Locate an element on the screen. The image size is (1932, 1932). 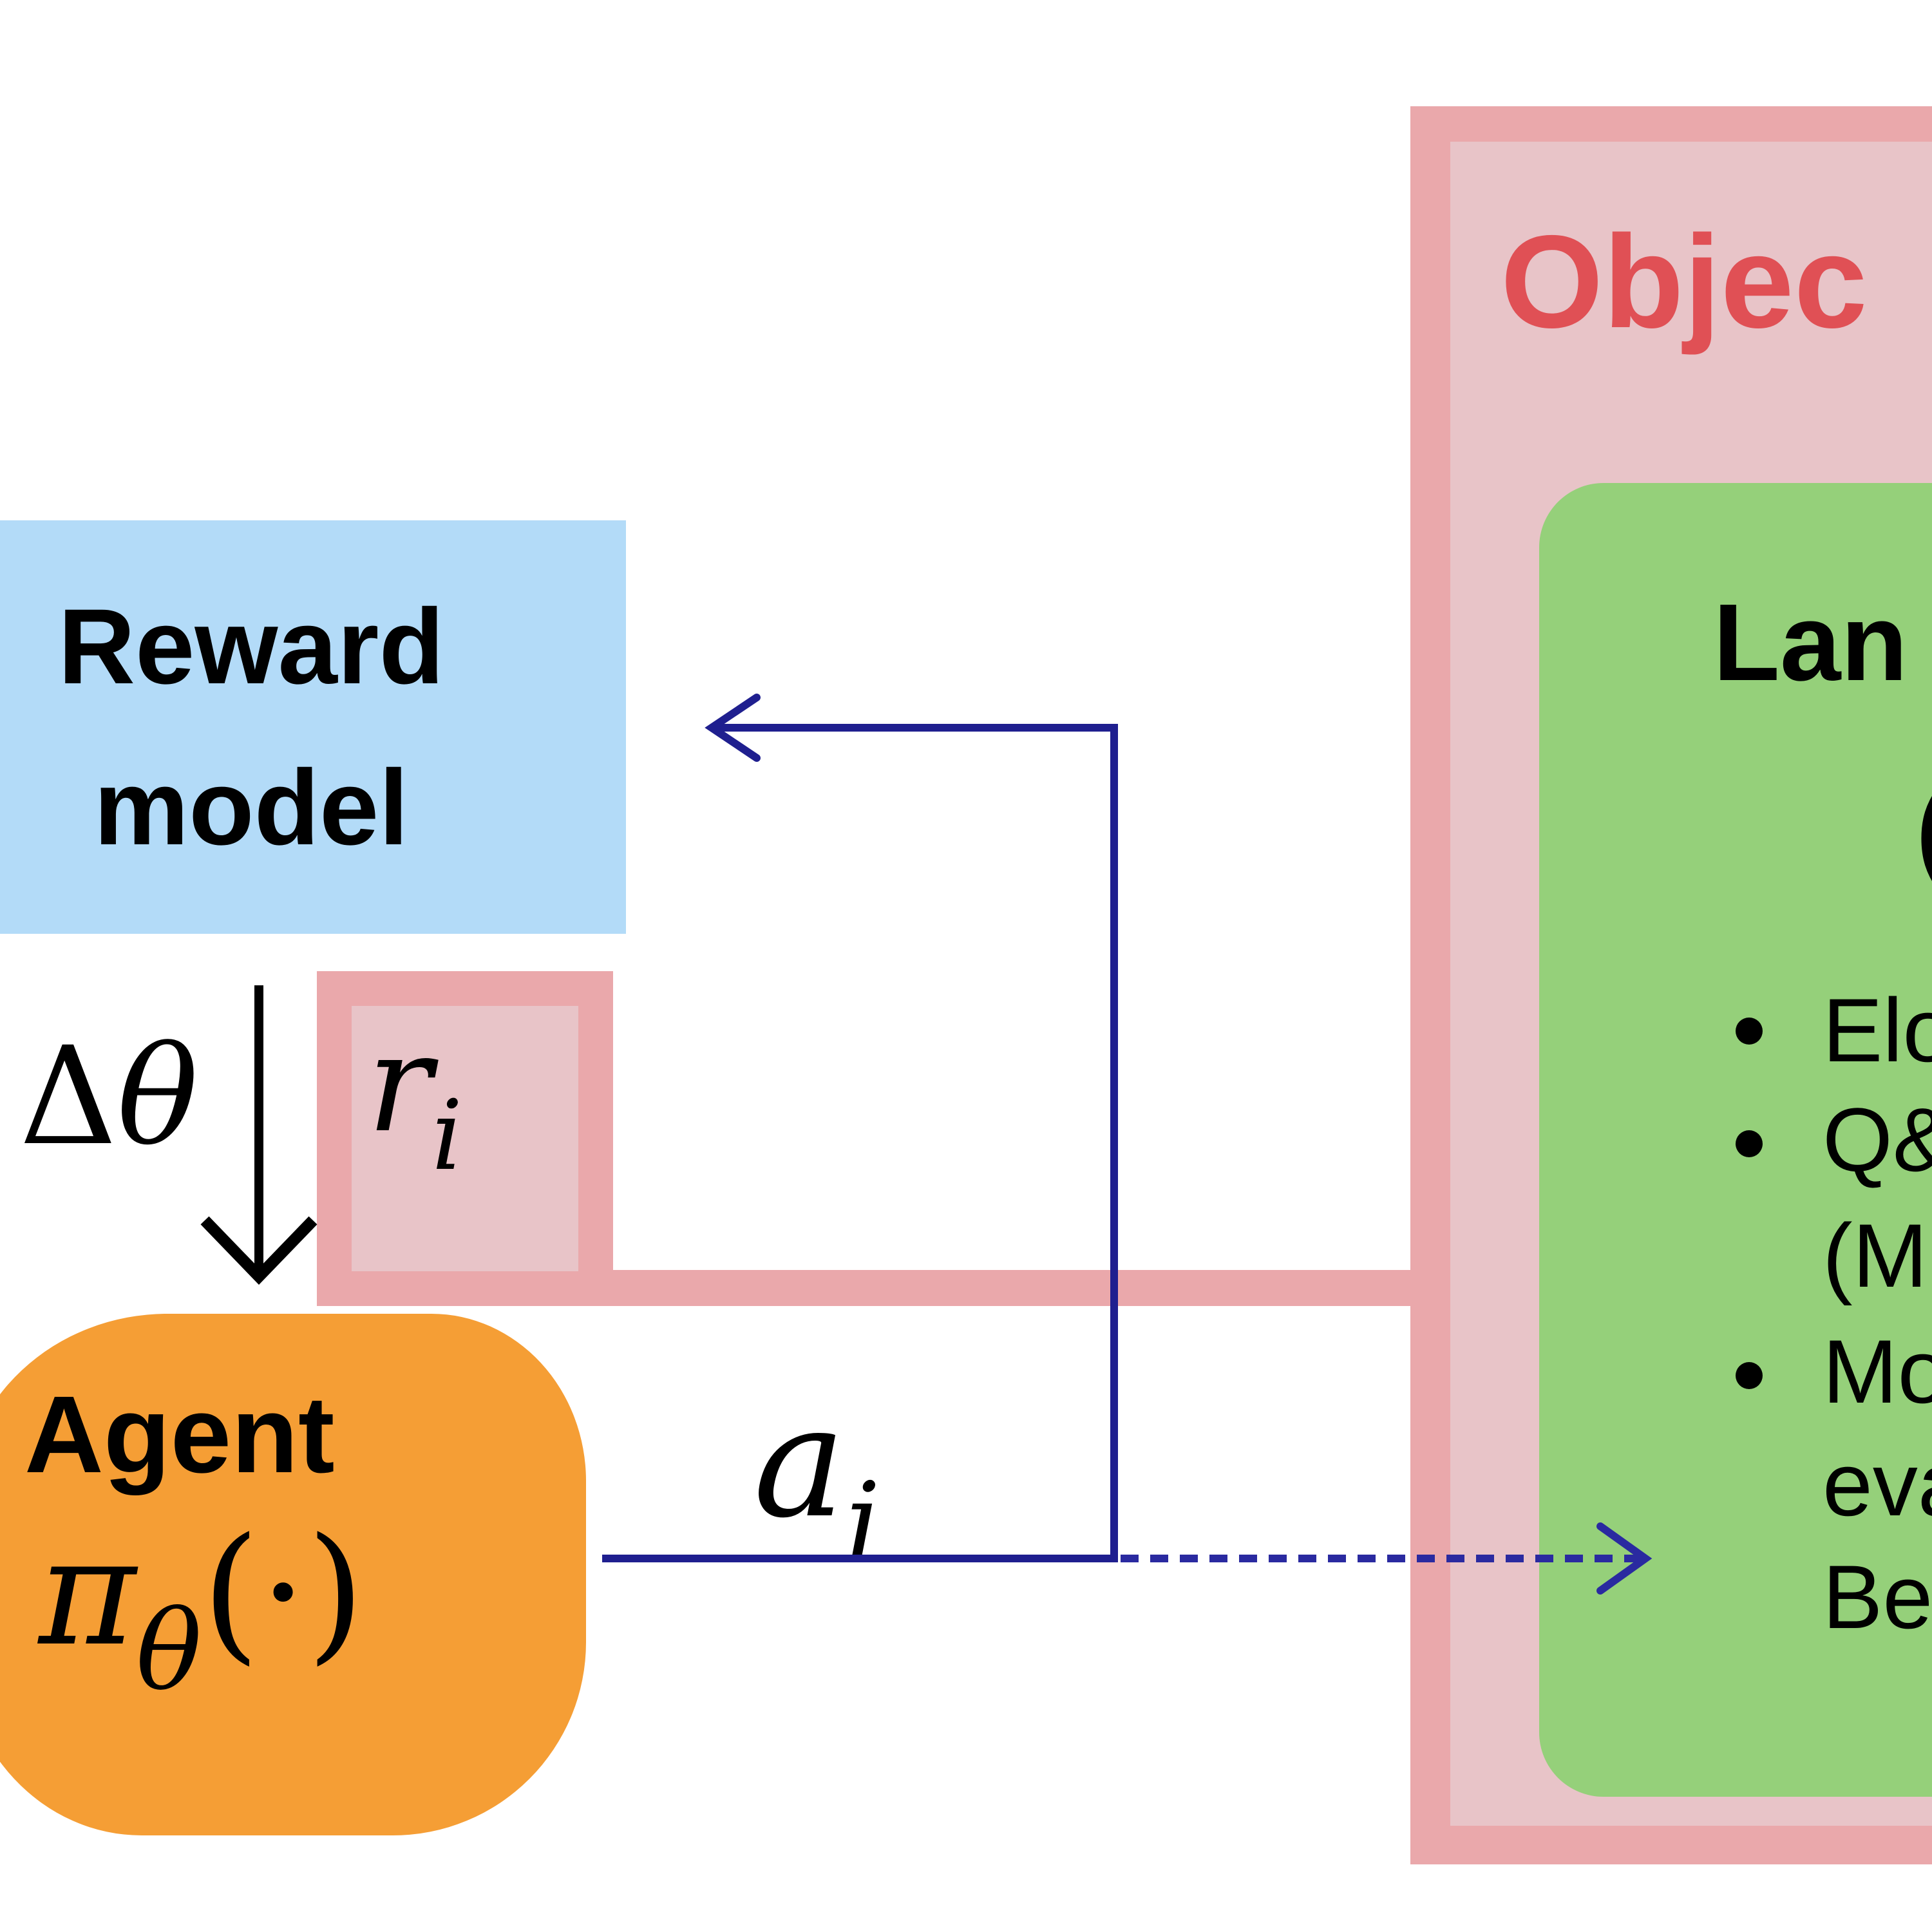
update-arrow is located at coordinates (258, 1135).